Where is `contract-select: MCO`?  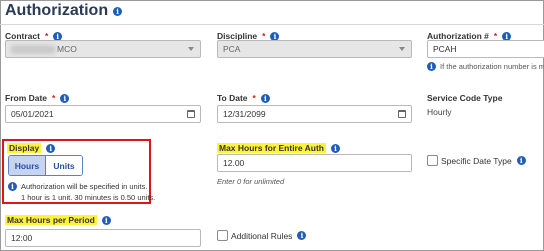 contract-select: MCO is located at coordinates (103, 49).